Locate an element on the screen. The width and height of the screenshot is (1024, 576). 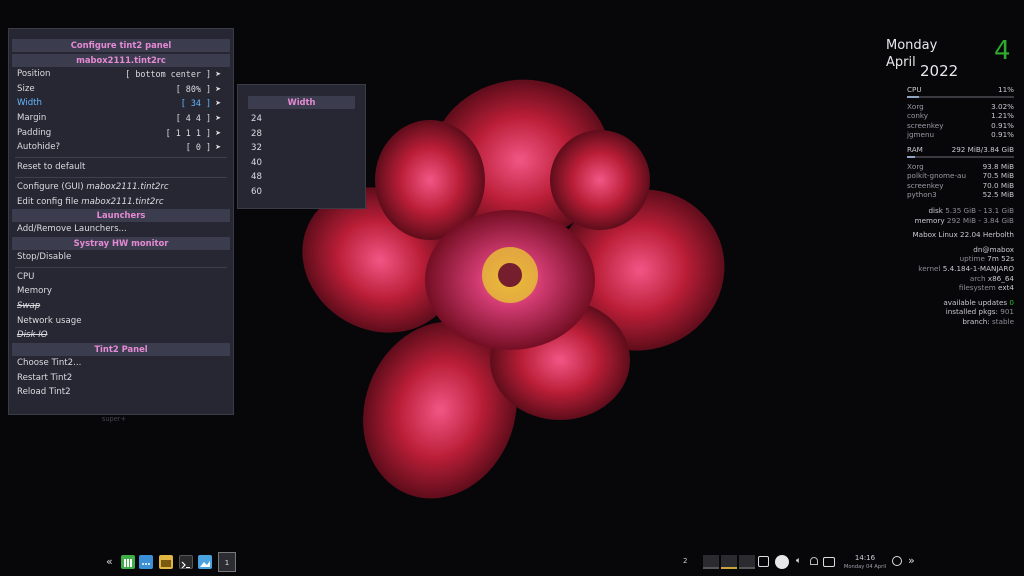
pkgs-value: 901 is located at coordinates (1007, 312).